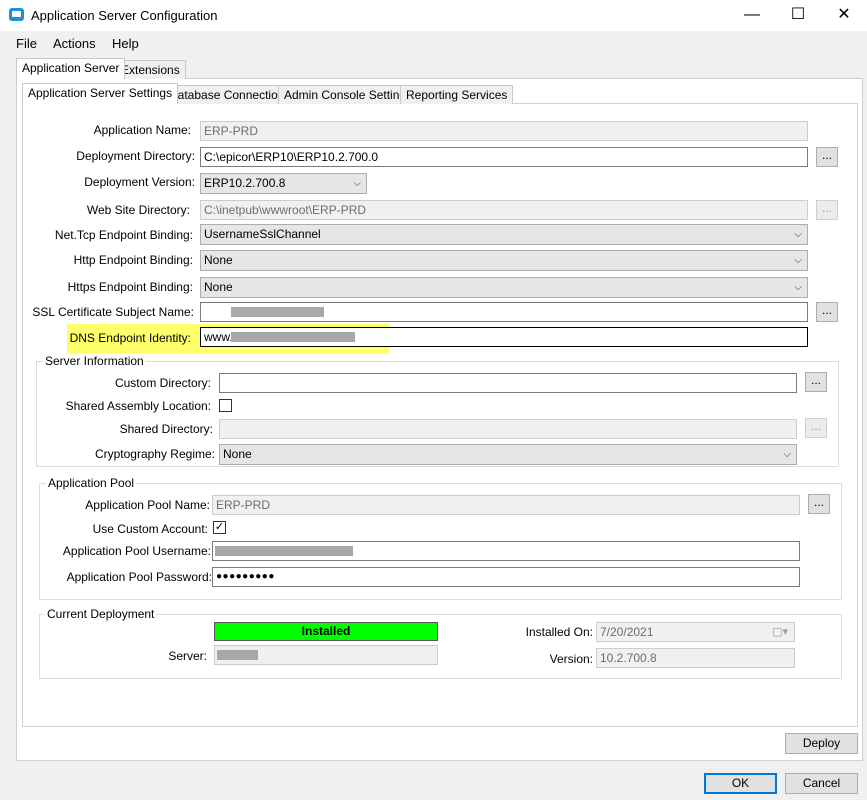 Image resolution: width=867 pixels, height=800 pixels. What do you see at coordinates (16, 14) in the screenshot?
I see `app-icon` at bounding box center [16, 14].